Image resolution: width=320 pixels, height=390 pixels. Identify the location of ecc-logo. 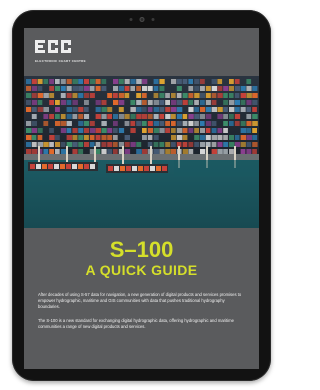
(53, 46).